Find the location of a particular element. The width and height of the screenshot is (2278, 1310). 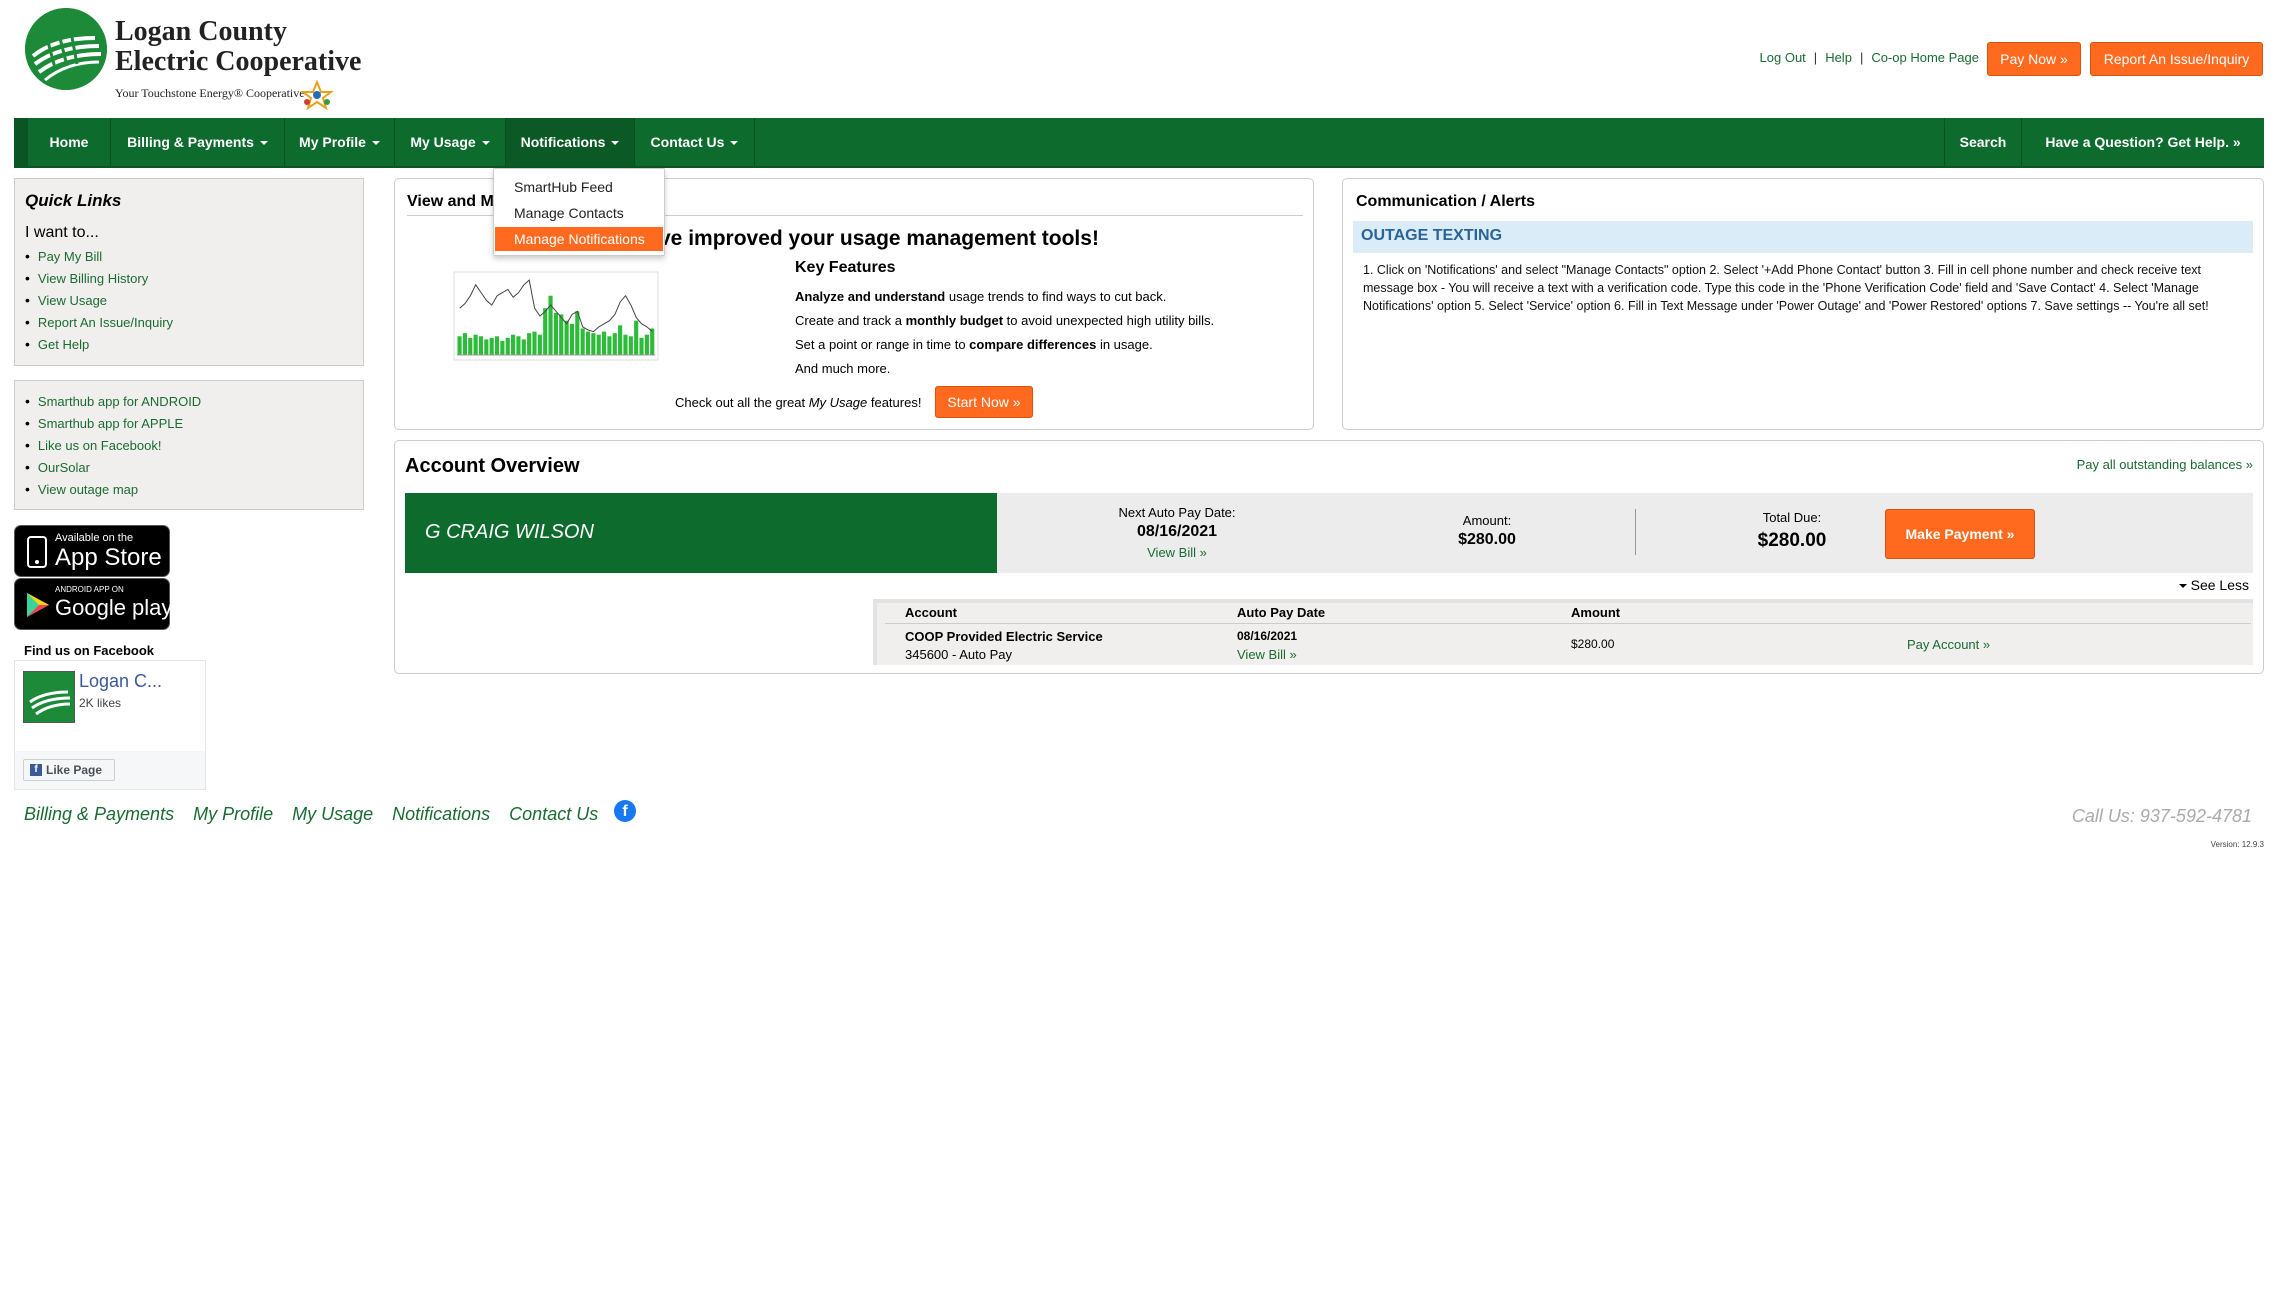

footer-phone: Call Us: 937-592-4781 is located at coordinates (2161, 816).